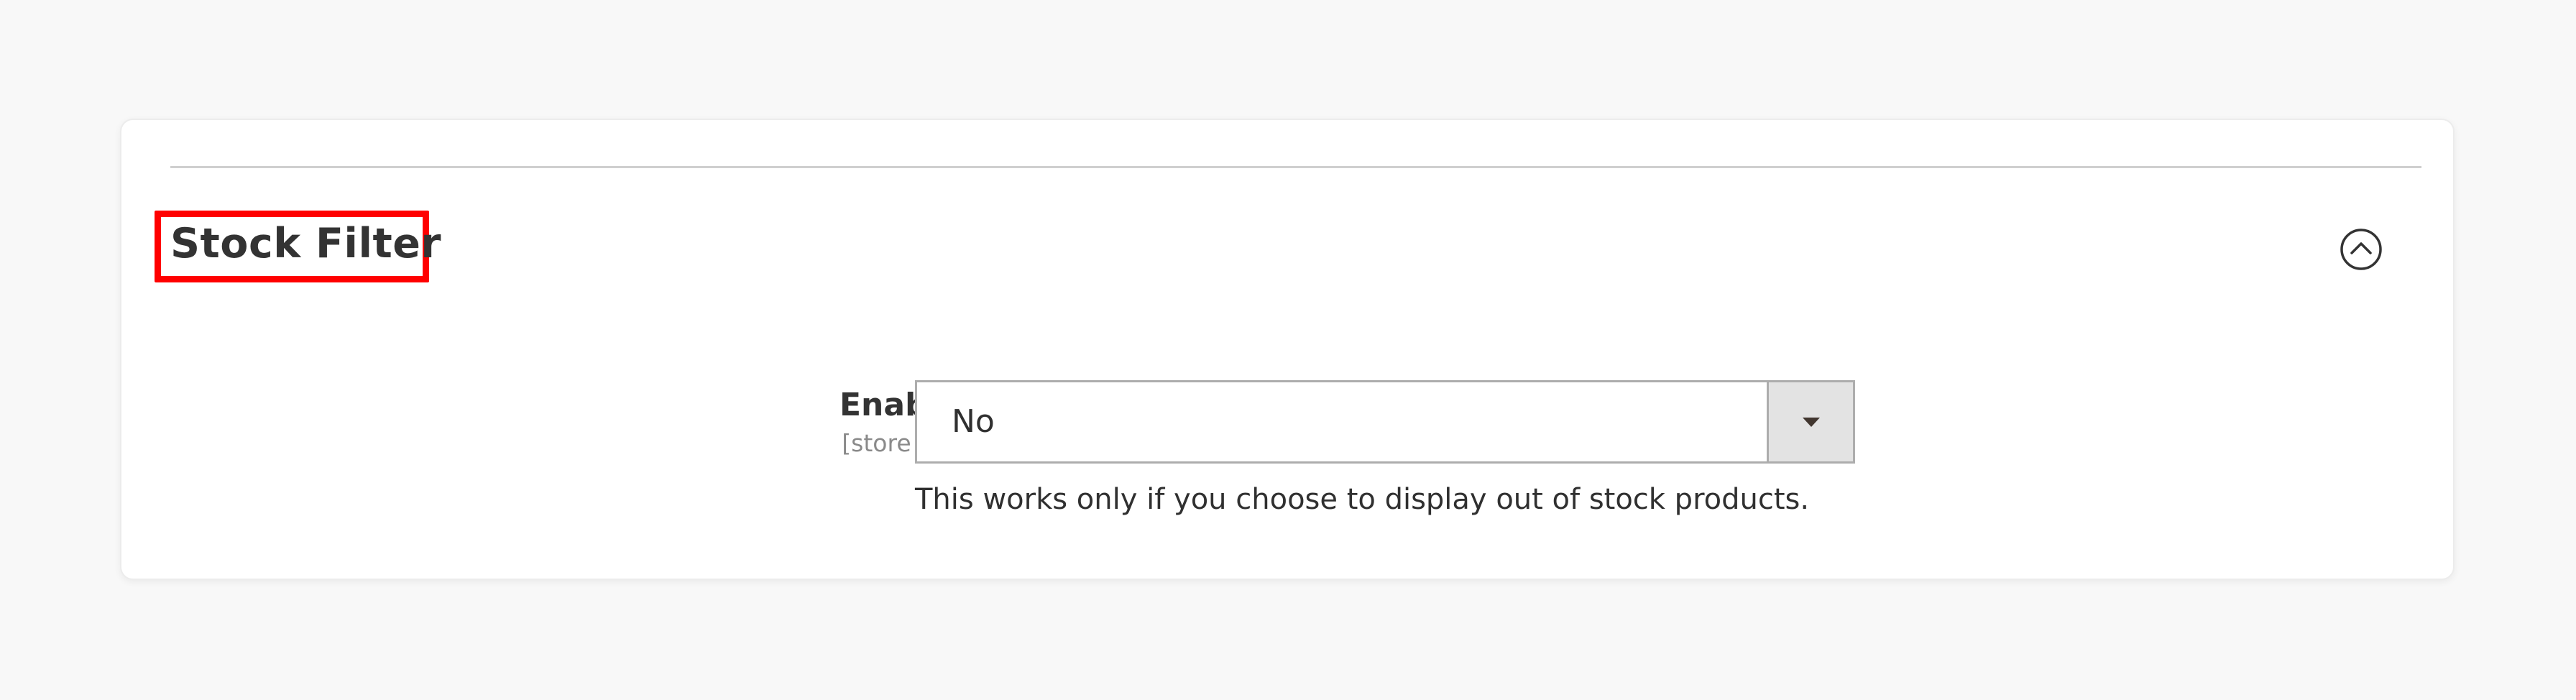 This screenshot has height=700, width=2576. I want to click on section-title: Stock Filter, so click(305, 243).